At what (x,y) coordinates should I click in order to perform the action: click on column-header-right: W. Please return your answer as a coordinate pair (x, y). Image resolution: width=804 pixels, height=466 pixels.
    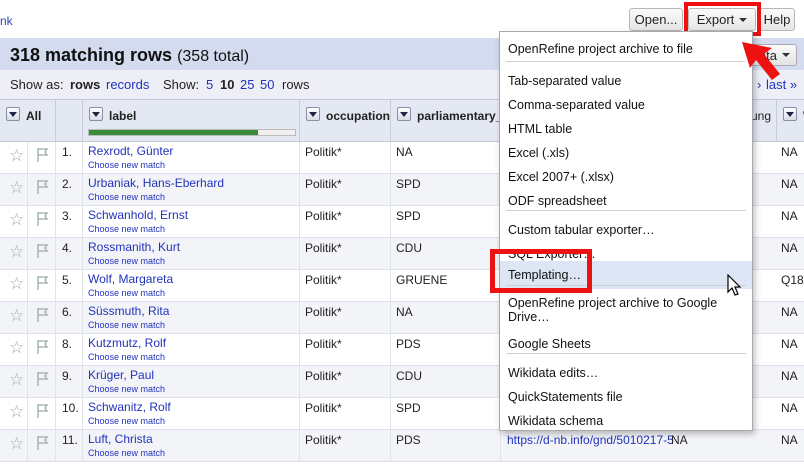
    Looking at the image, I should click on (790, 121).